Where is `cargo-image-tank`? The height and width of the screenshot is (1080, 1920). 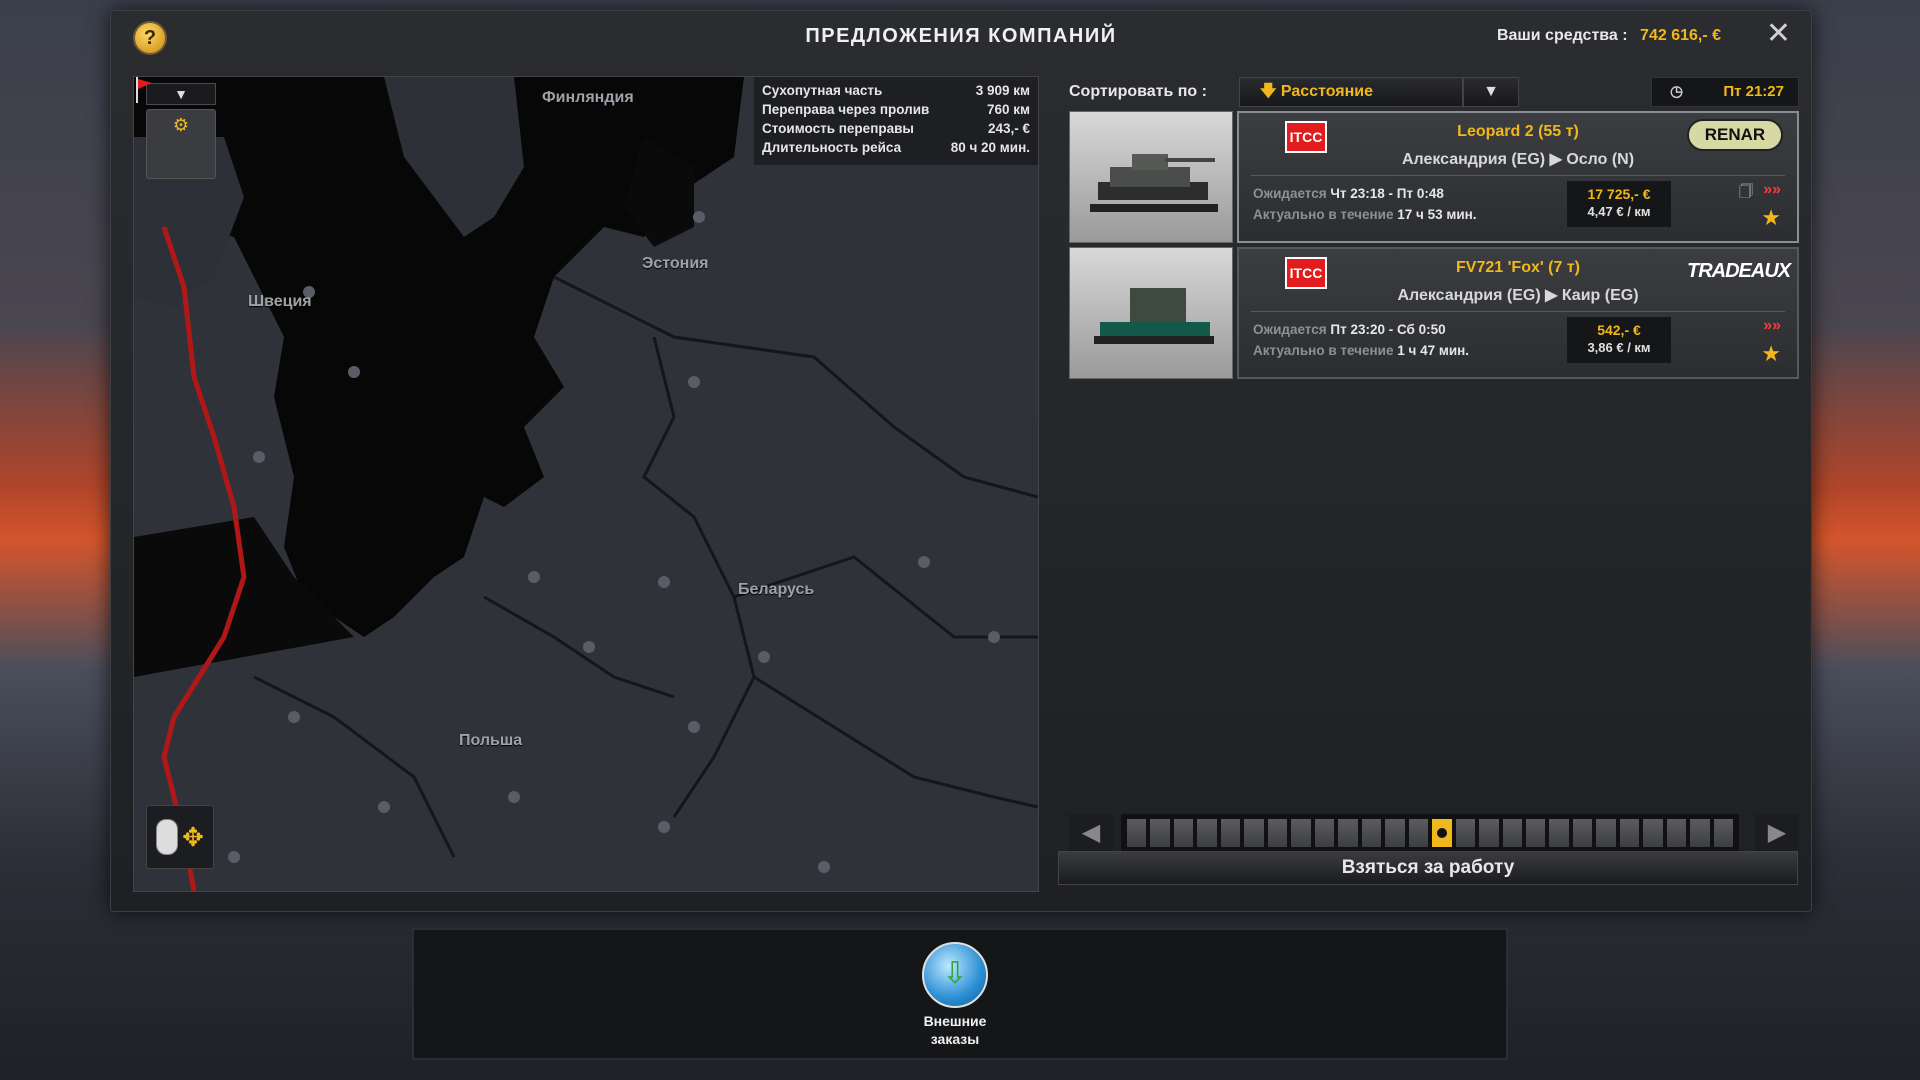 cargo-image-tank is located at coordinates (1151, 177).